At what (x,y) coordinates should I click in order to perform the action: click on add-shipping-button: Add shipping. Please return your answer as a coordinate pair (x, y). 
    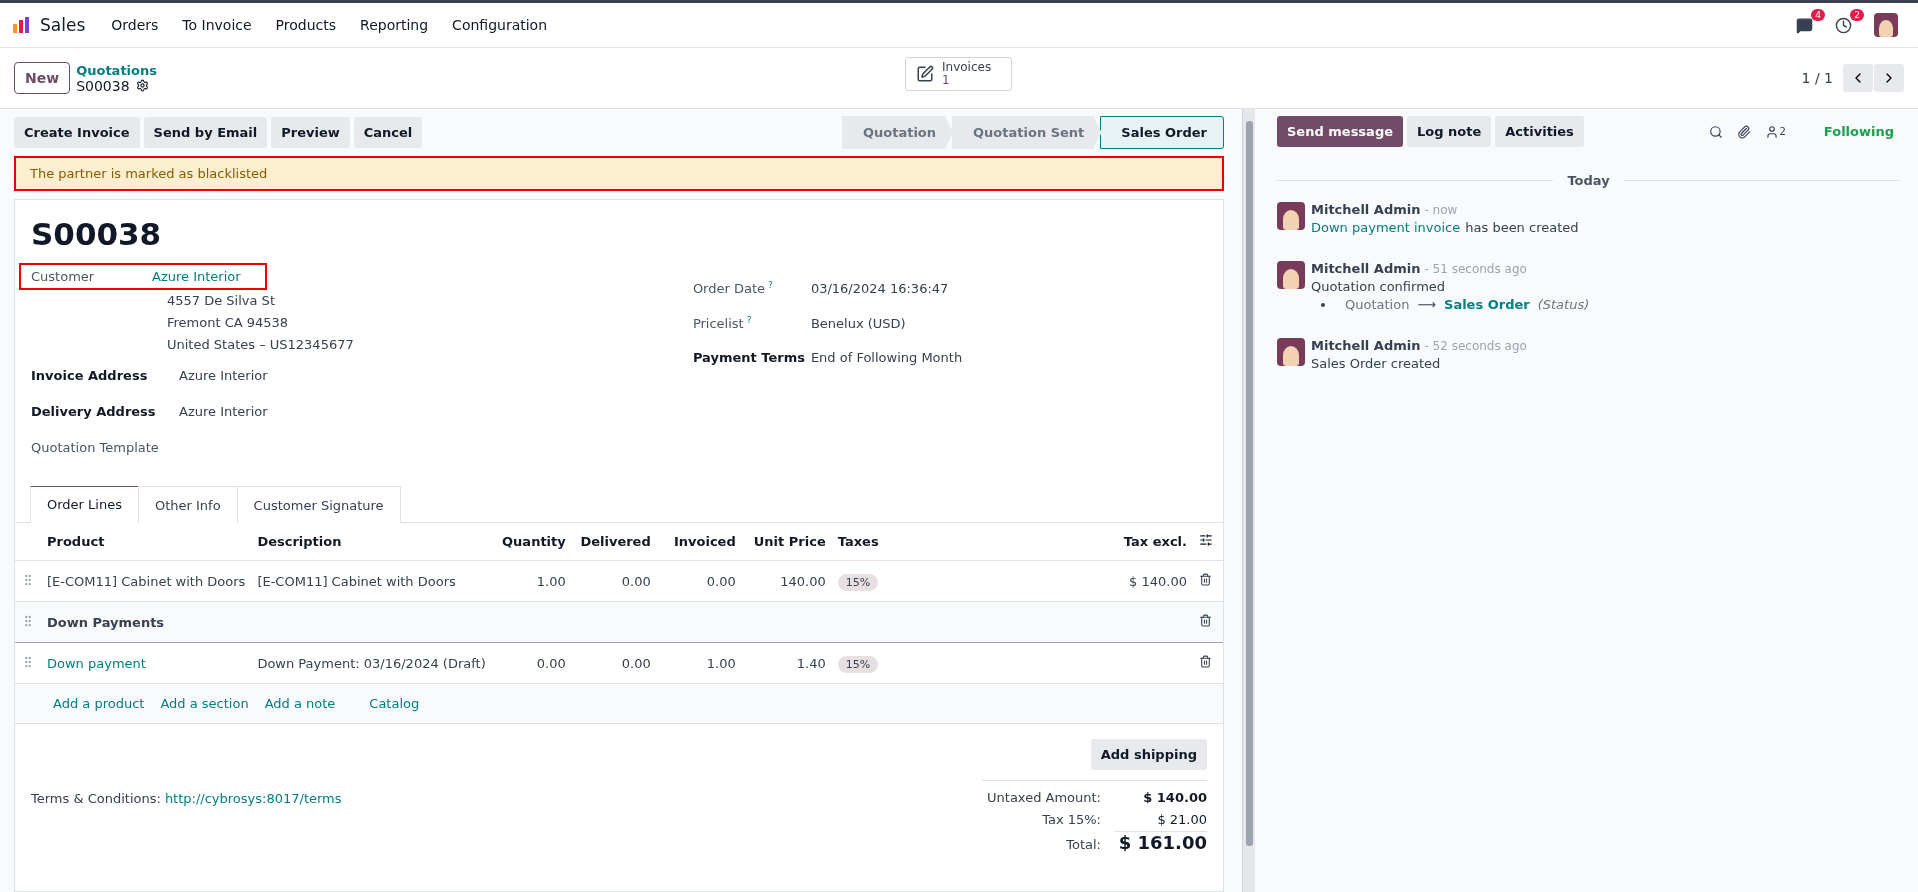
    Looking at the image, I should click on (1148, 754).